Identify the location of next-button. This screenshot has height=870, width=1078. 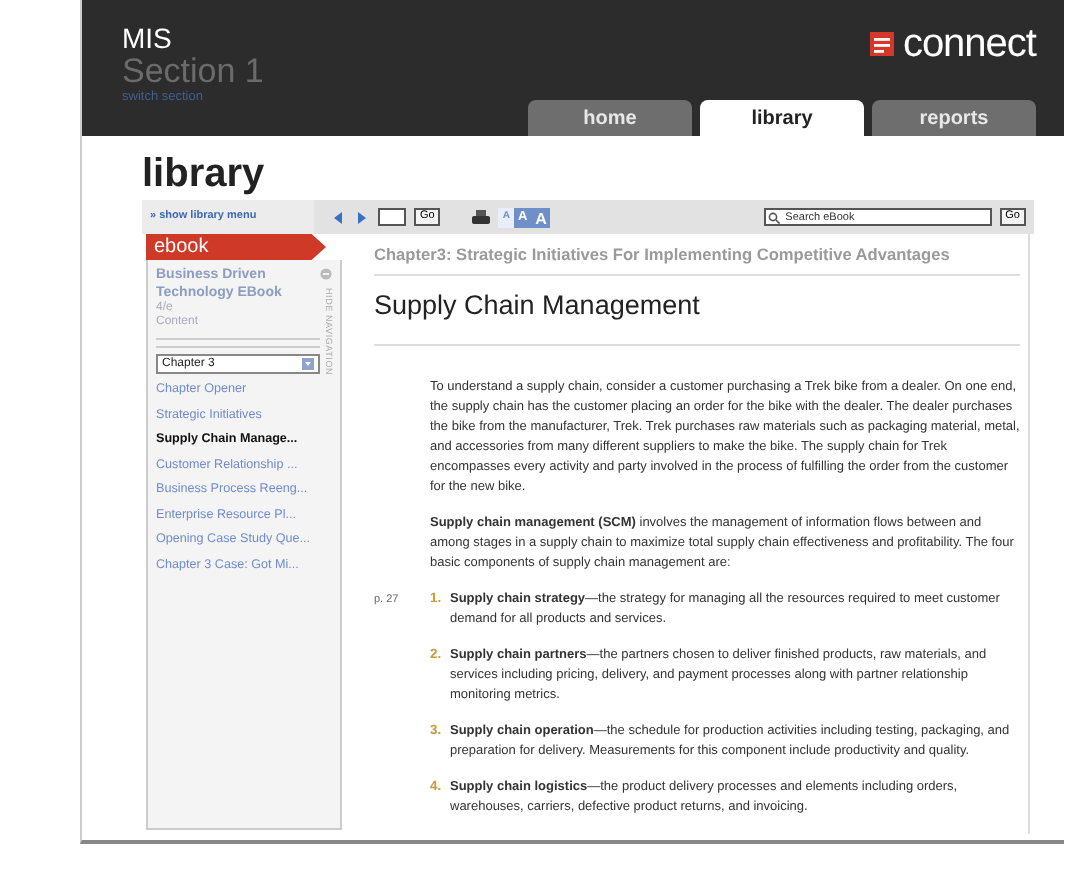
(362, 217).